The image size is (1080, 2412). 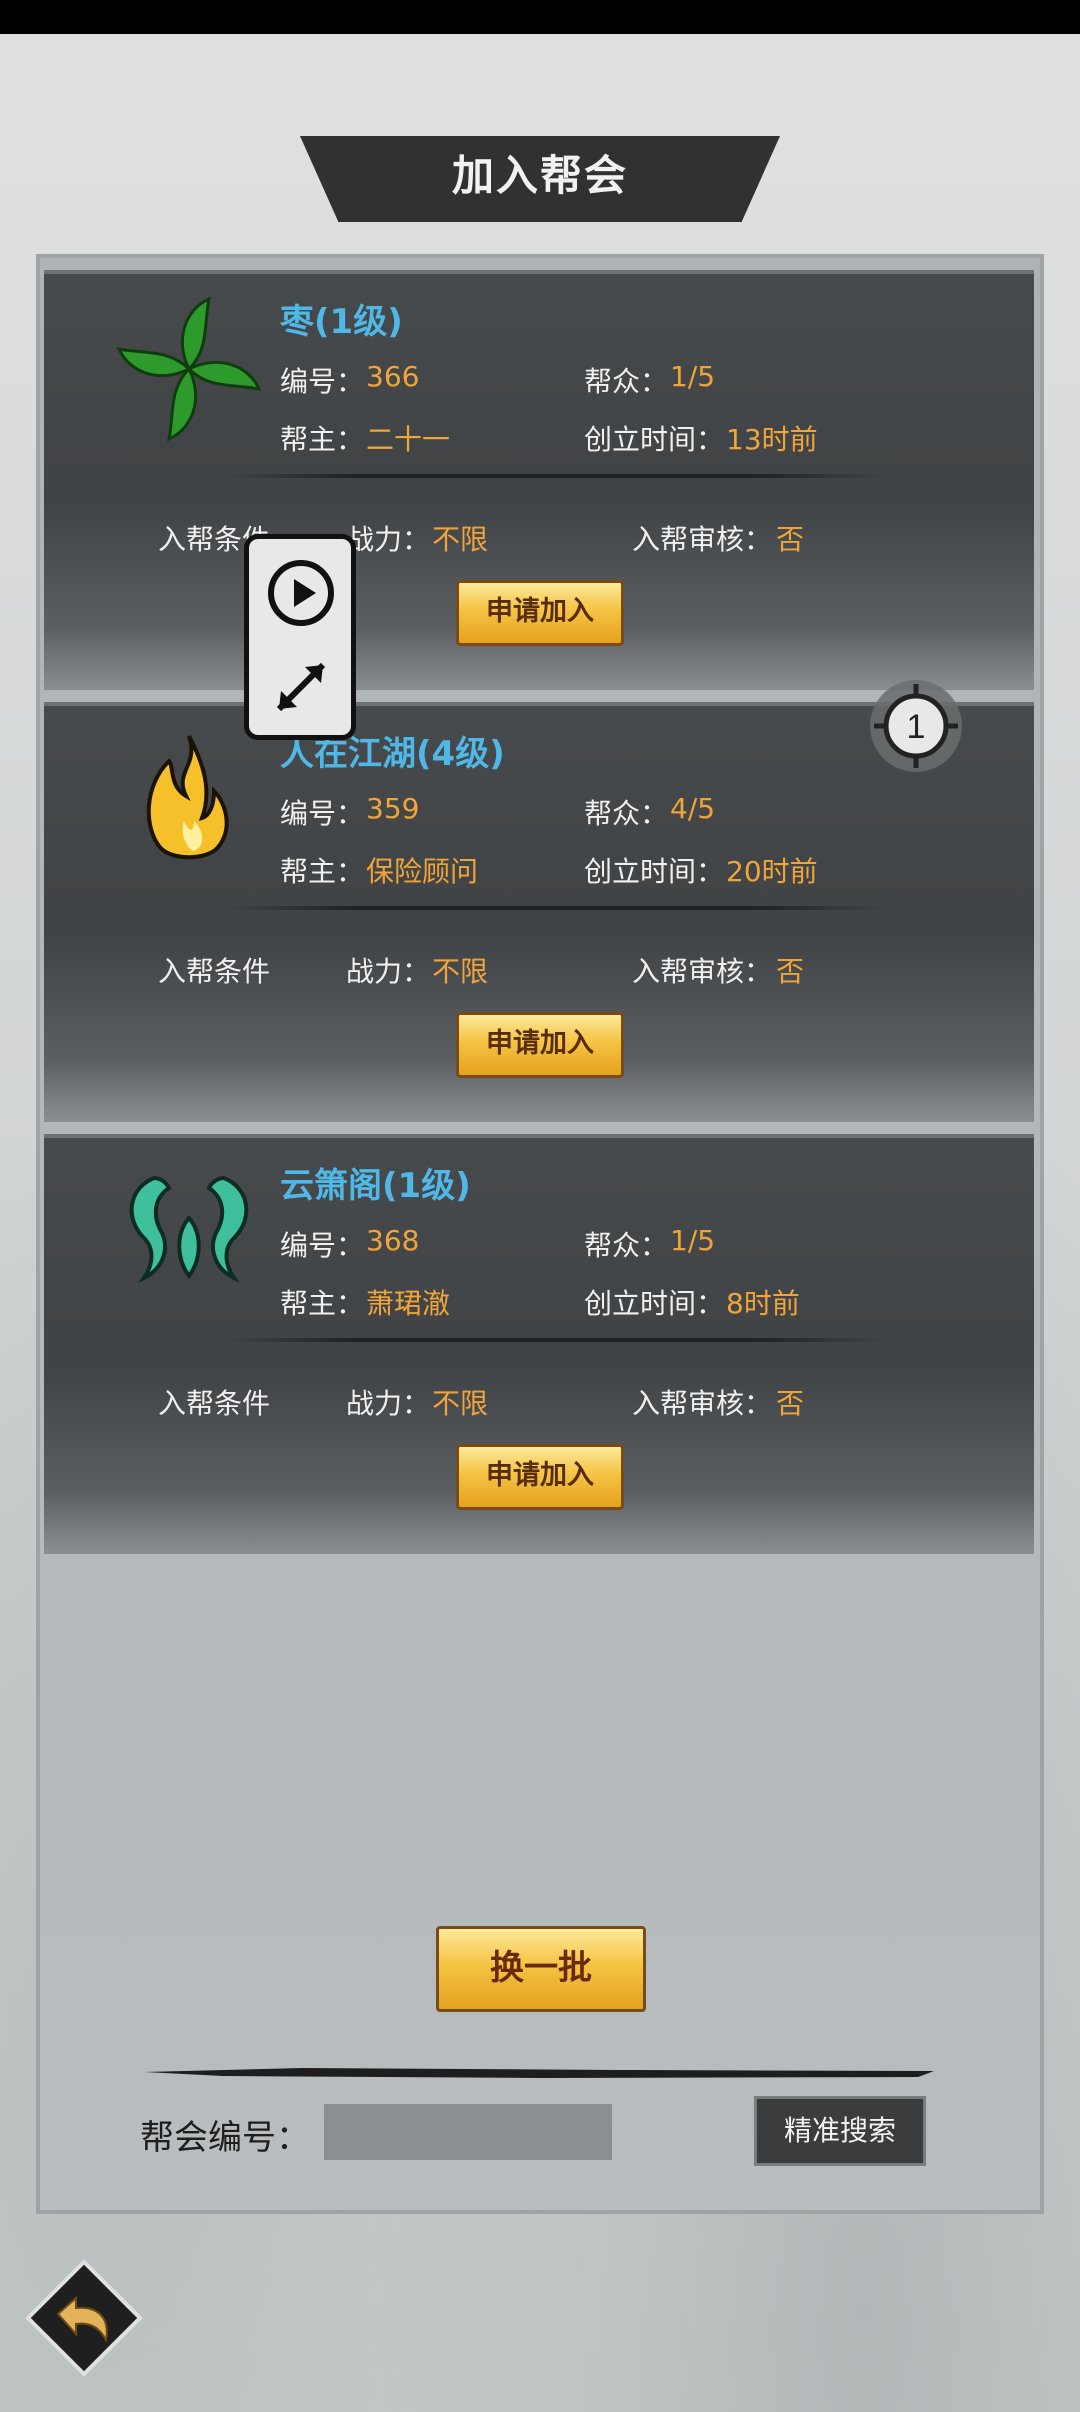 What do you see at coordinates (393, 376) in the screenshot?
I see `guild-id: 366` at bounding box center [393, 376].